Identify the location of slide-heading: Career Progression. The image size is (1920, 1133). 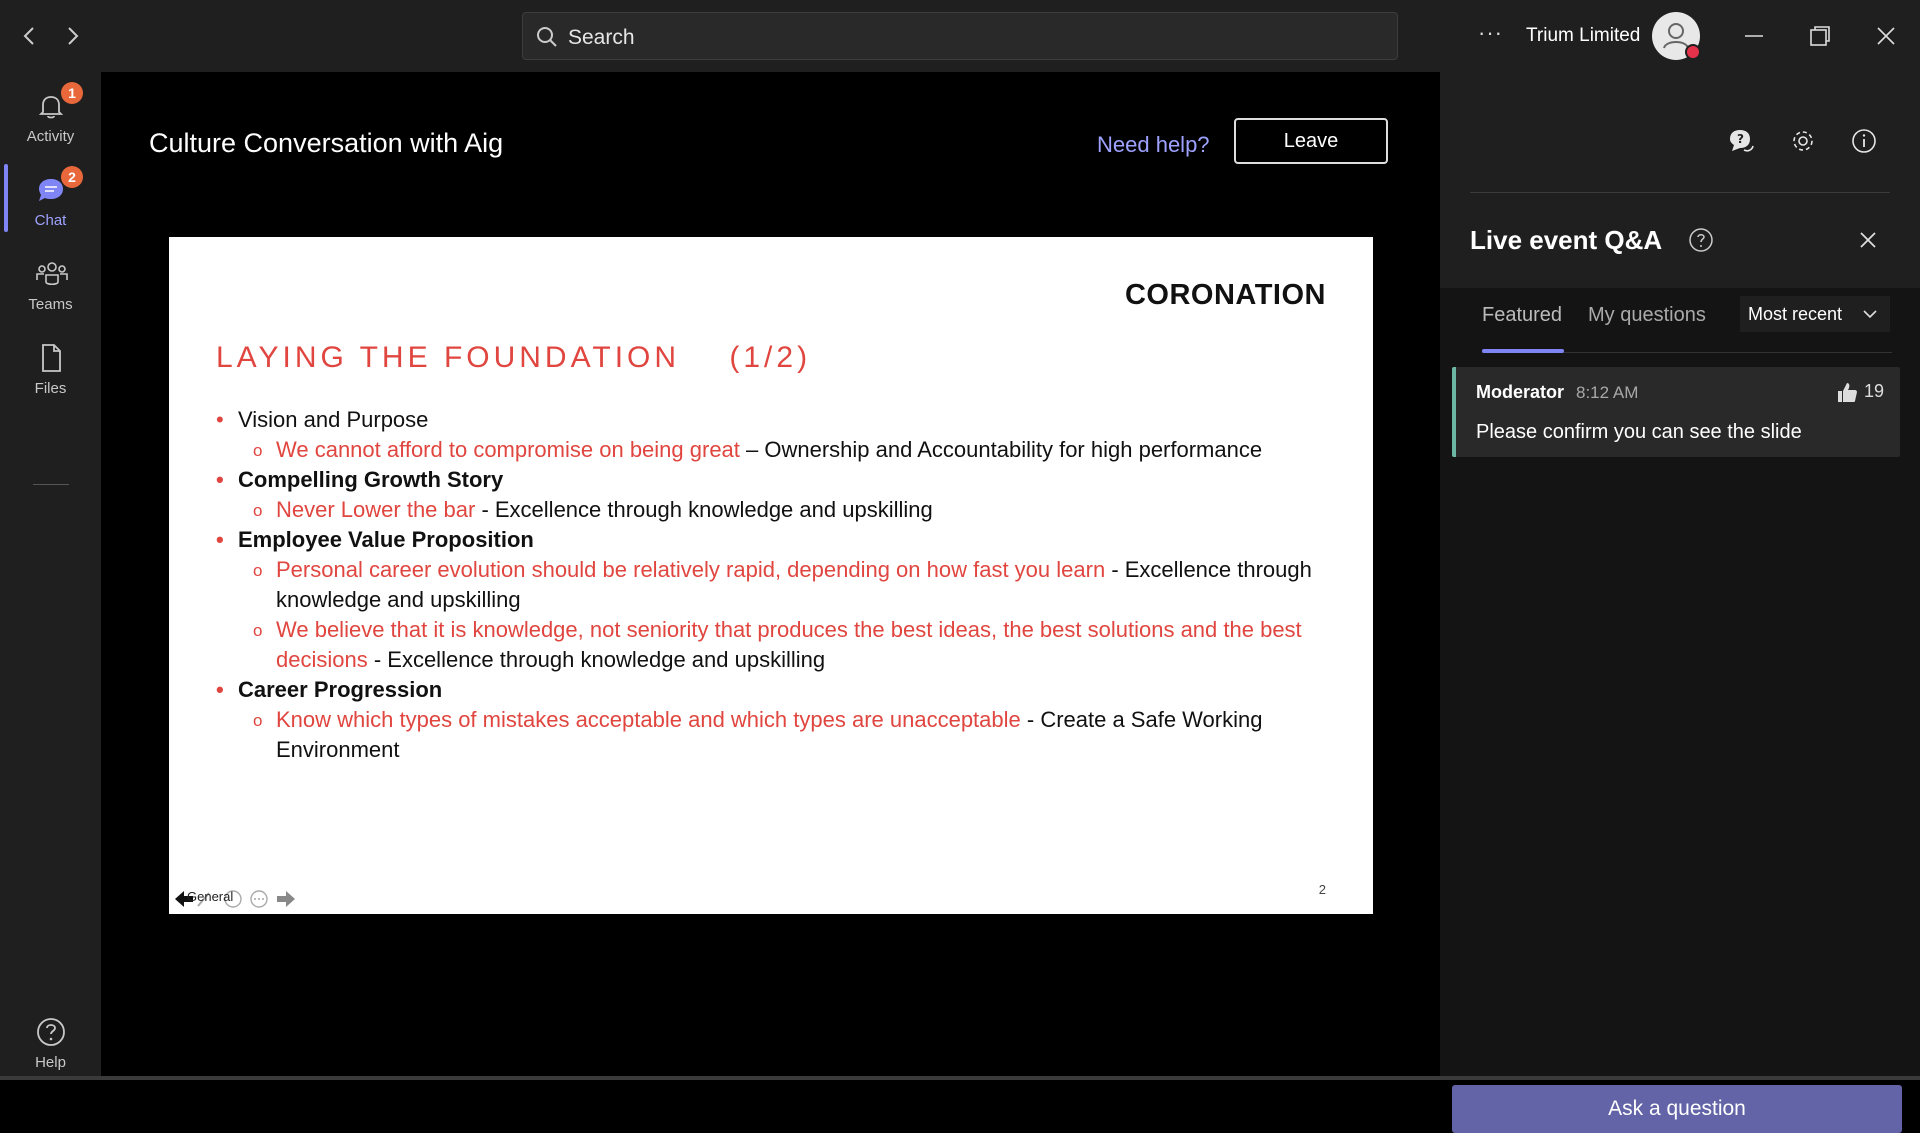
(340, 689).